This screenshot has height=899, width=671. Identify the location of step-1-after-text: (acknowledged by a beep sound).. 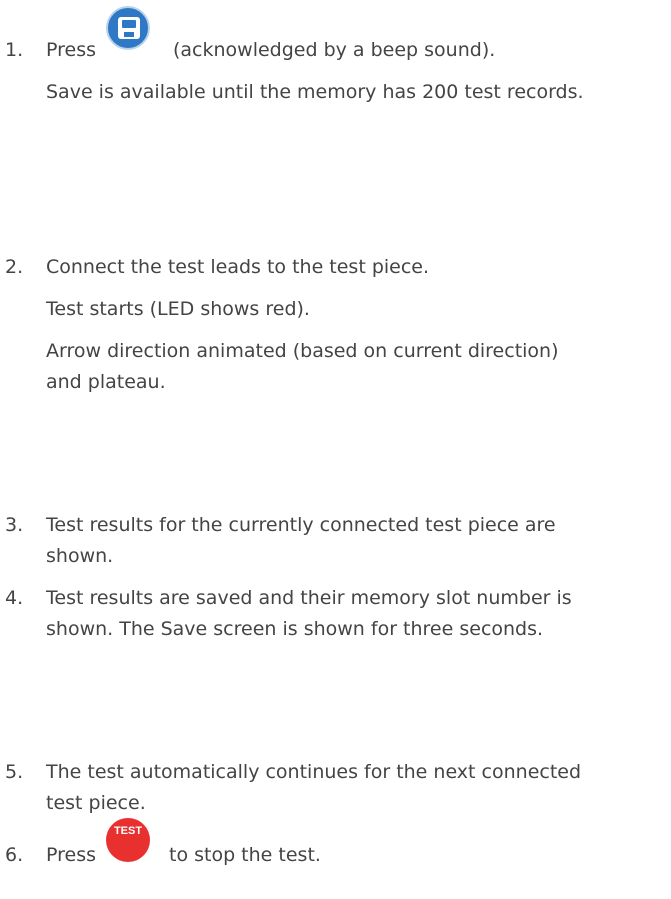
(334, 50).